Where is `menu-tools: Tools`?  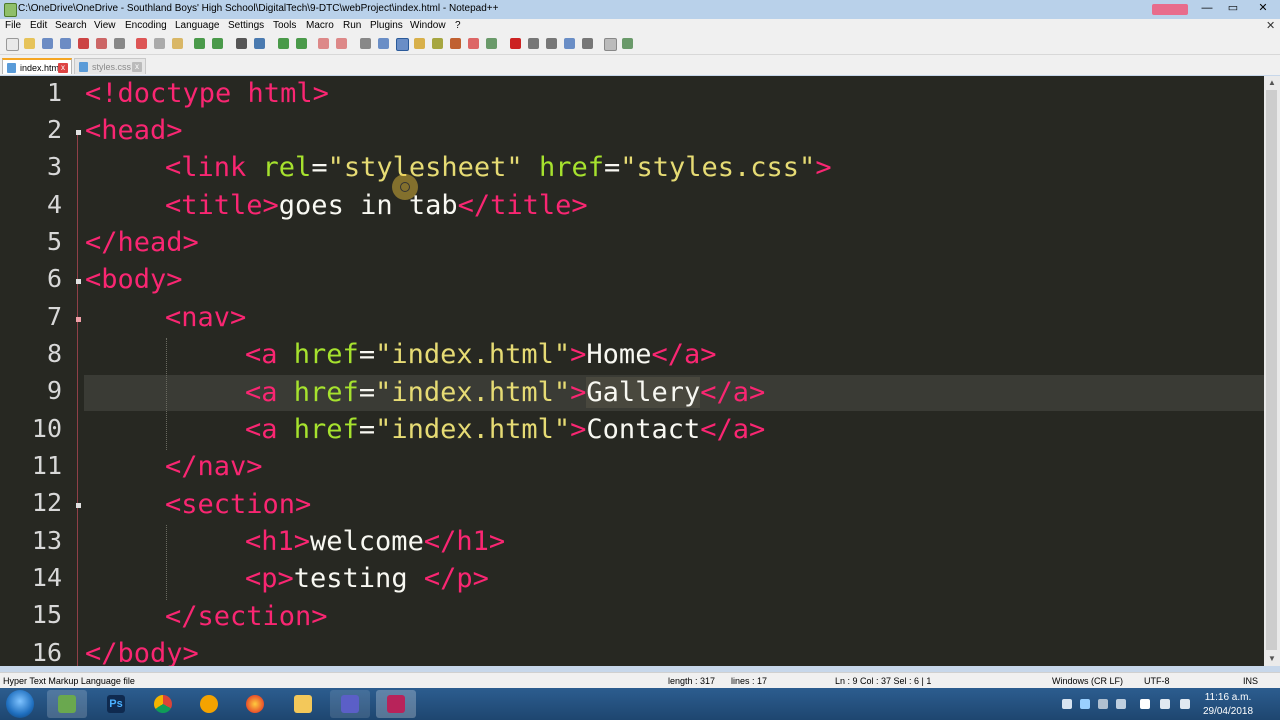 menu-tools: Tools is located at coordinates (284, 25).